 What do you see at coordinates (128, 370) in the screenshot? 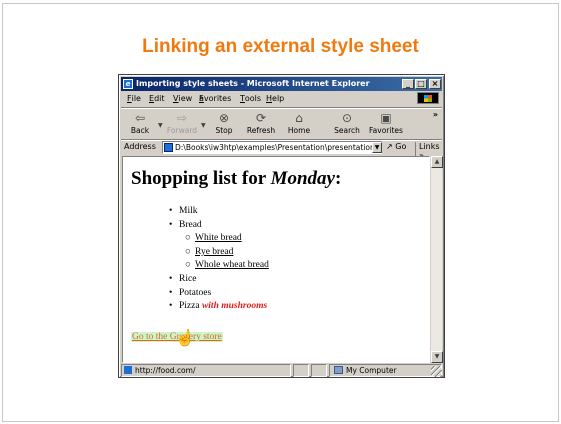
I see `page-status-icon` at bounding box center [128, 370].